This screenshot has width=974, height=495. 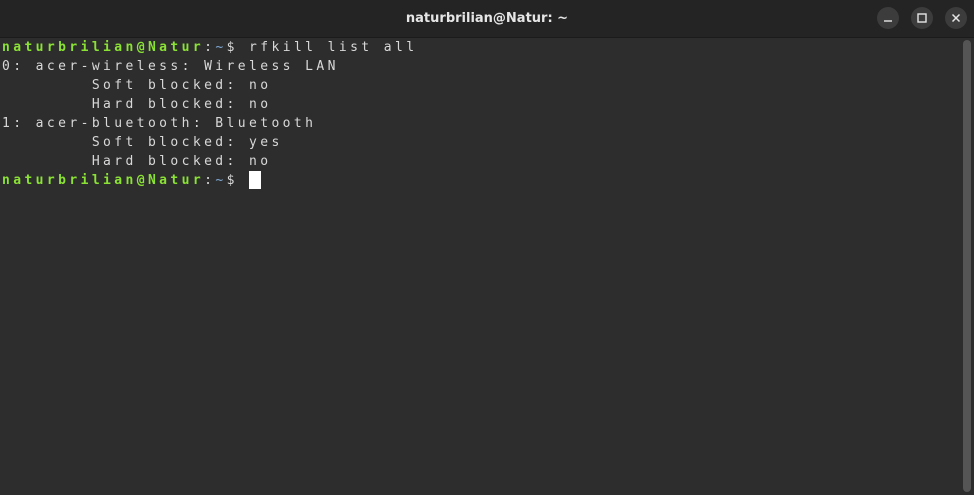 I want to click on minimize-button, so click(x=888, y=18).